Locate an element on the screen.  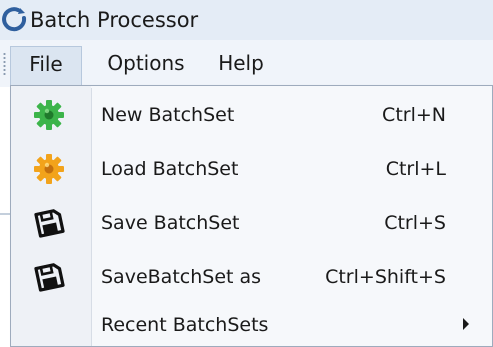
menu-item-label: SaveBatchSet as is located at coordinates (181, 277).